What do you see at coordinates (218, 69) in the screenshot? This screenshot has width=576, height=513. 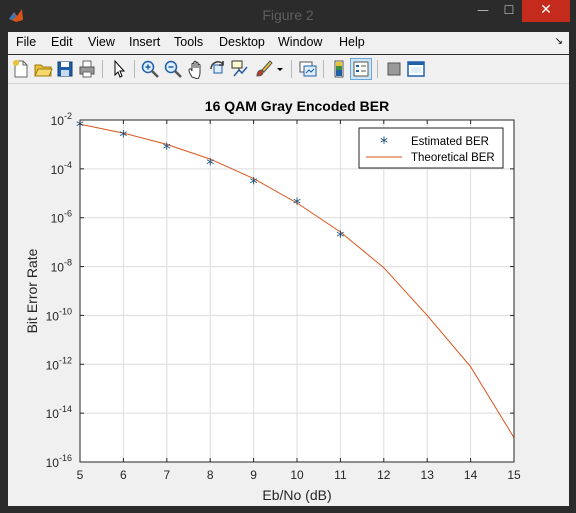 I see `rotate-3d-icon` at bounding box center [218, 69].